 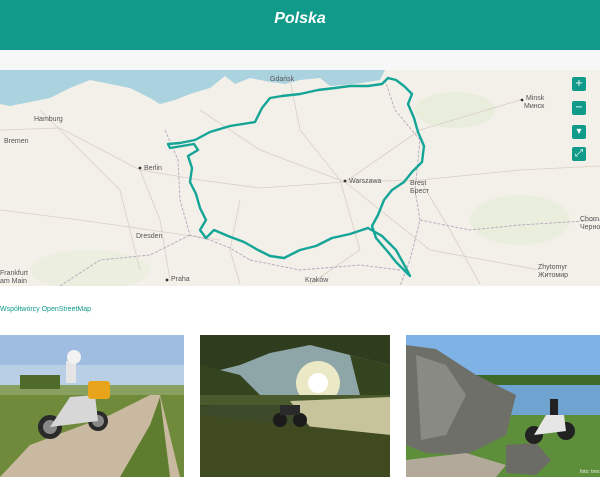 I want to click on map-label-gdansk: Gdańsk, so click(x=282, y=79).